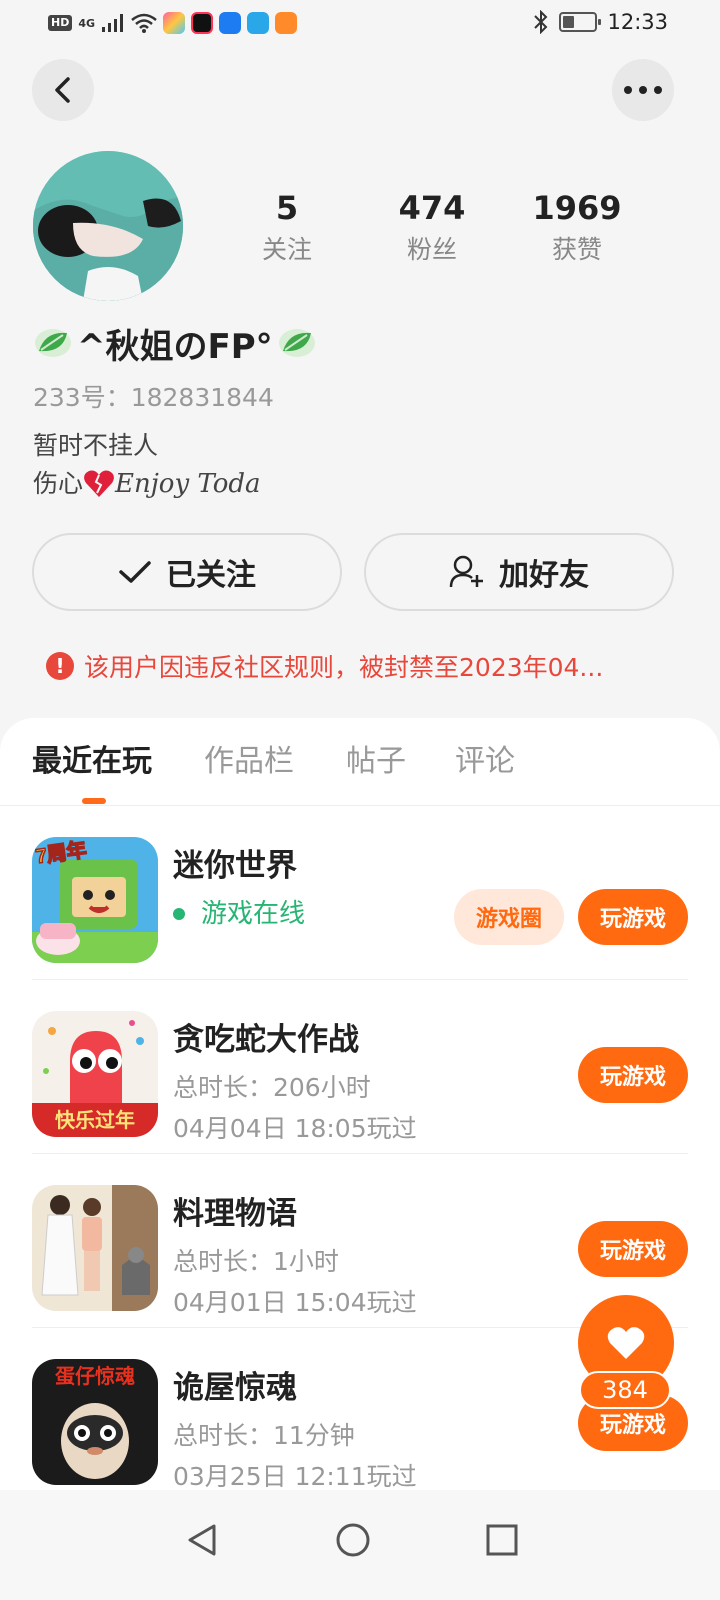 The height and width of the screenshot is (1600, 720). Describe the element at coordinates (188, 484) in the screenshot. I see `bio-line-2-suffix: Enjoy Toda` at that location.